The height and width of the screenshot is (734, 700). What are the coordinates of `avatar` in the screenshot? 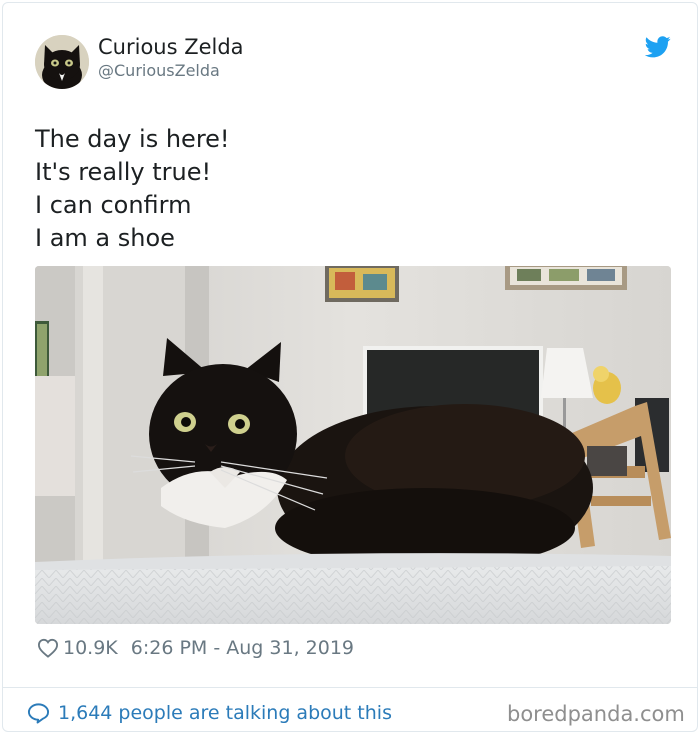 It's located at (62, 62).